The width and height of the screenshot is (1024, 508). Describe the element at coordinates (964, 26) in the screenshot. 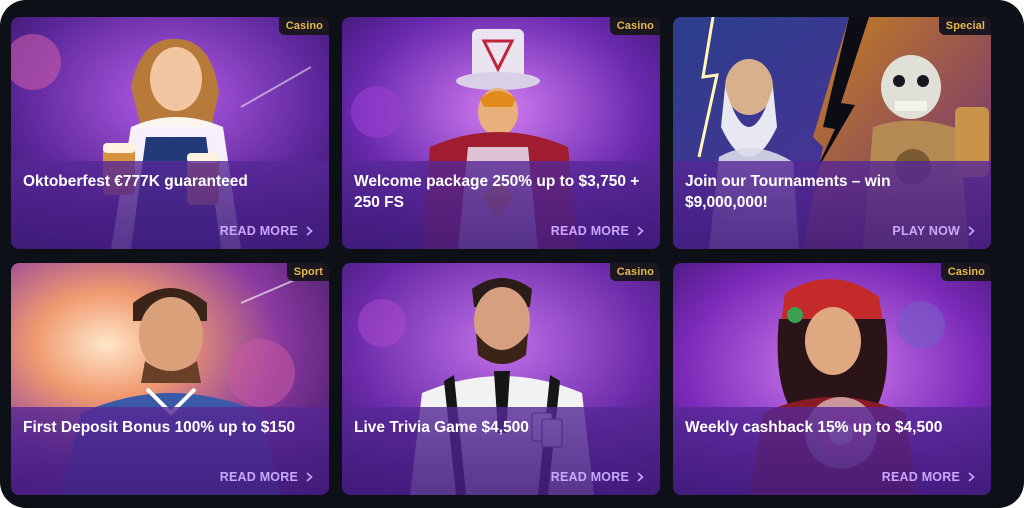

I see `category-badge: Special` at that location.